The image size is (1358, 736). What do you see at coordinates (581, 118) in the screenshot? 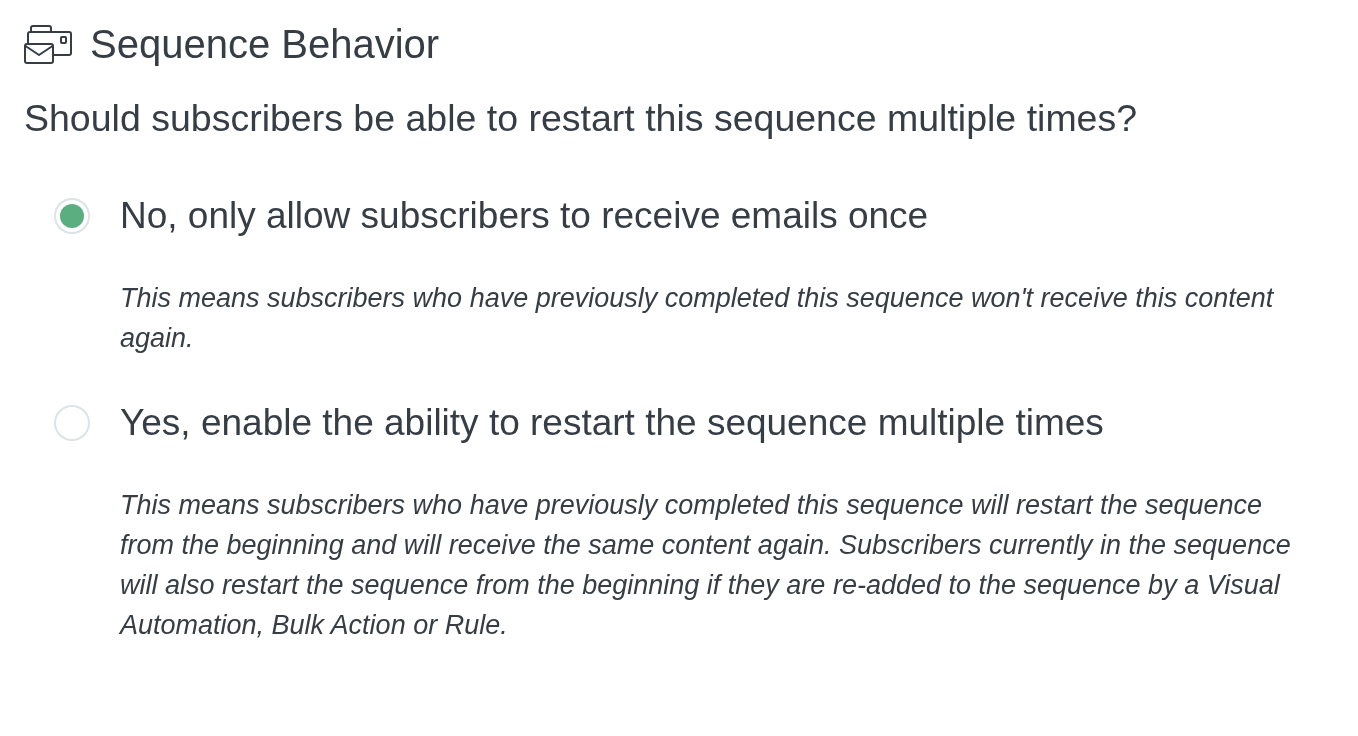
I see `question-text: Should subscribers be able to restart this sequence multiple times?` at bounding box center [581, 118].